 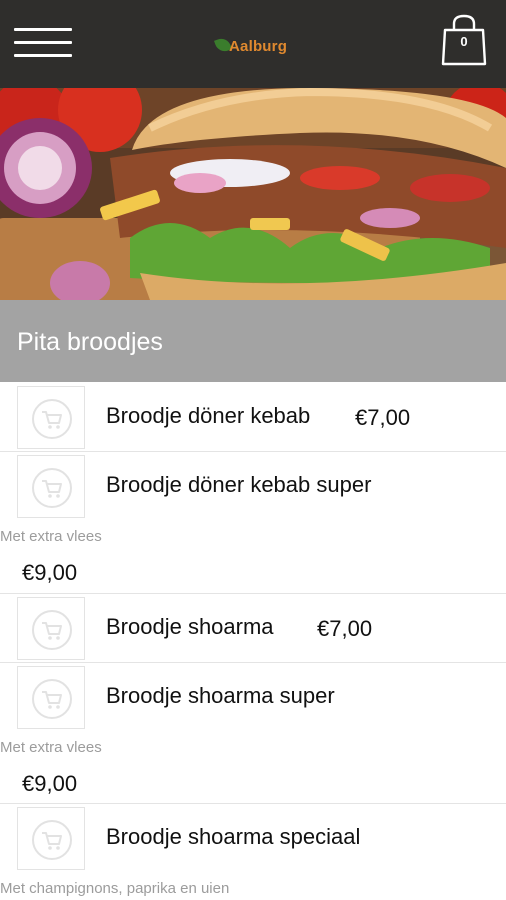 I want to click on menu-item-name: Broodje shoarma speciaal, so click(x=233, y=836).